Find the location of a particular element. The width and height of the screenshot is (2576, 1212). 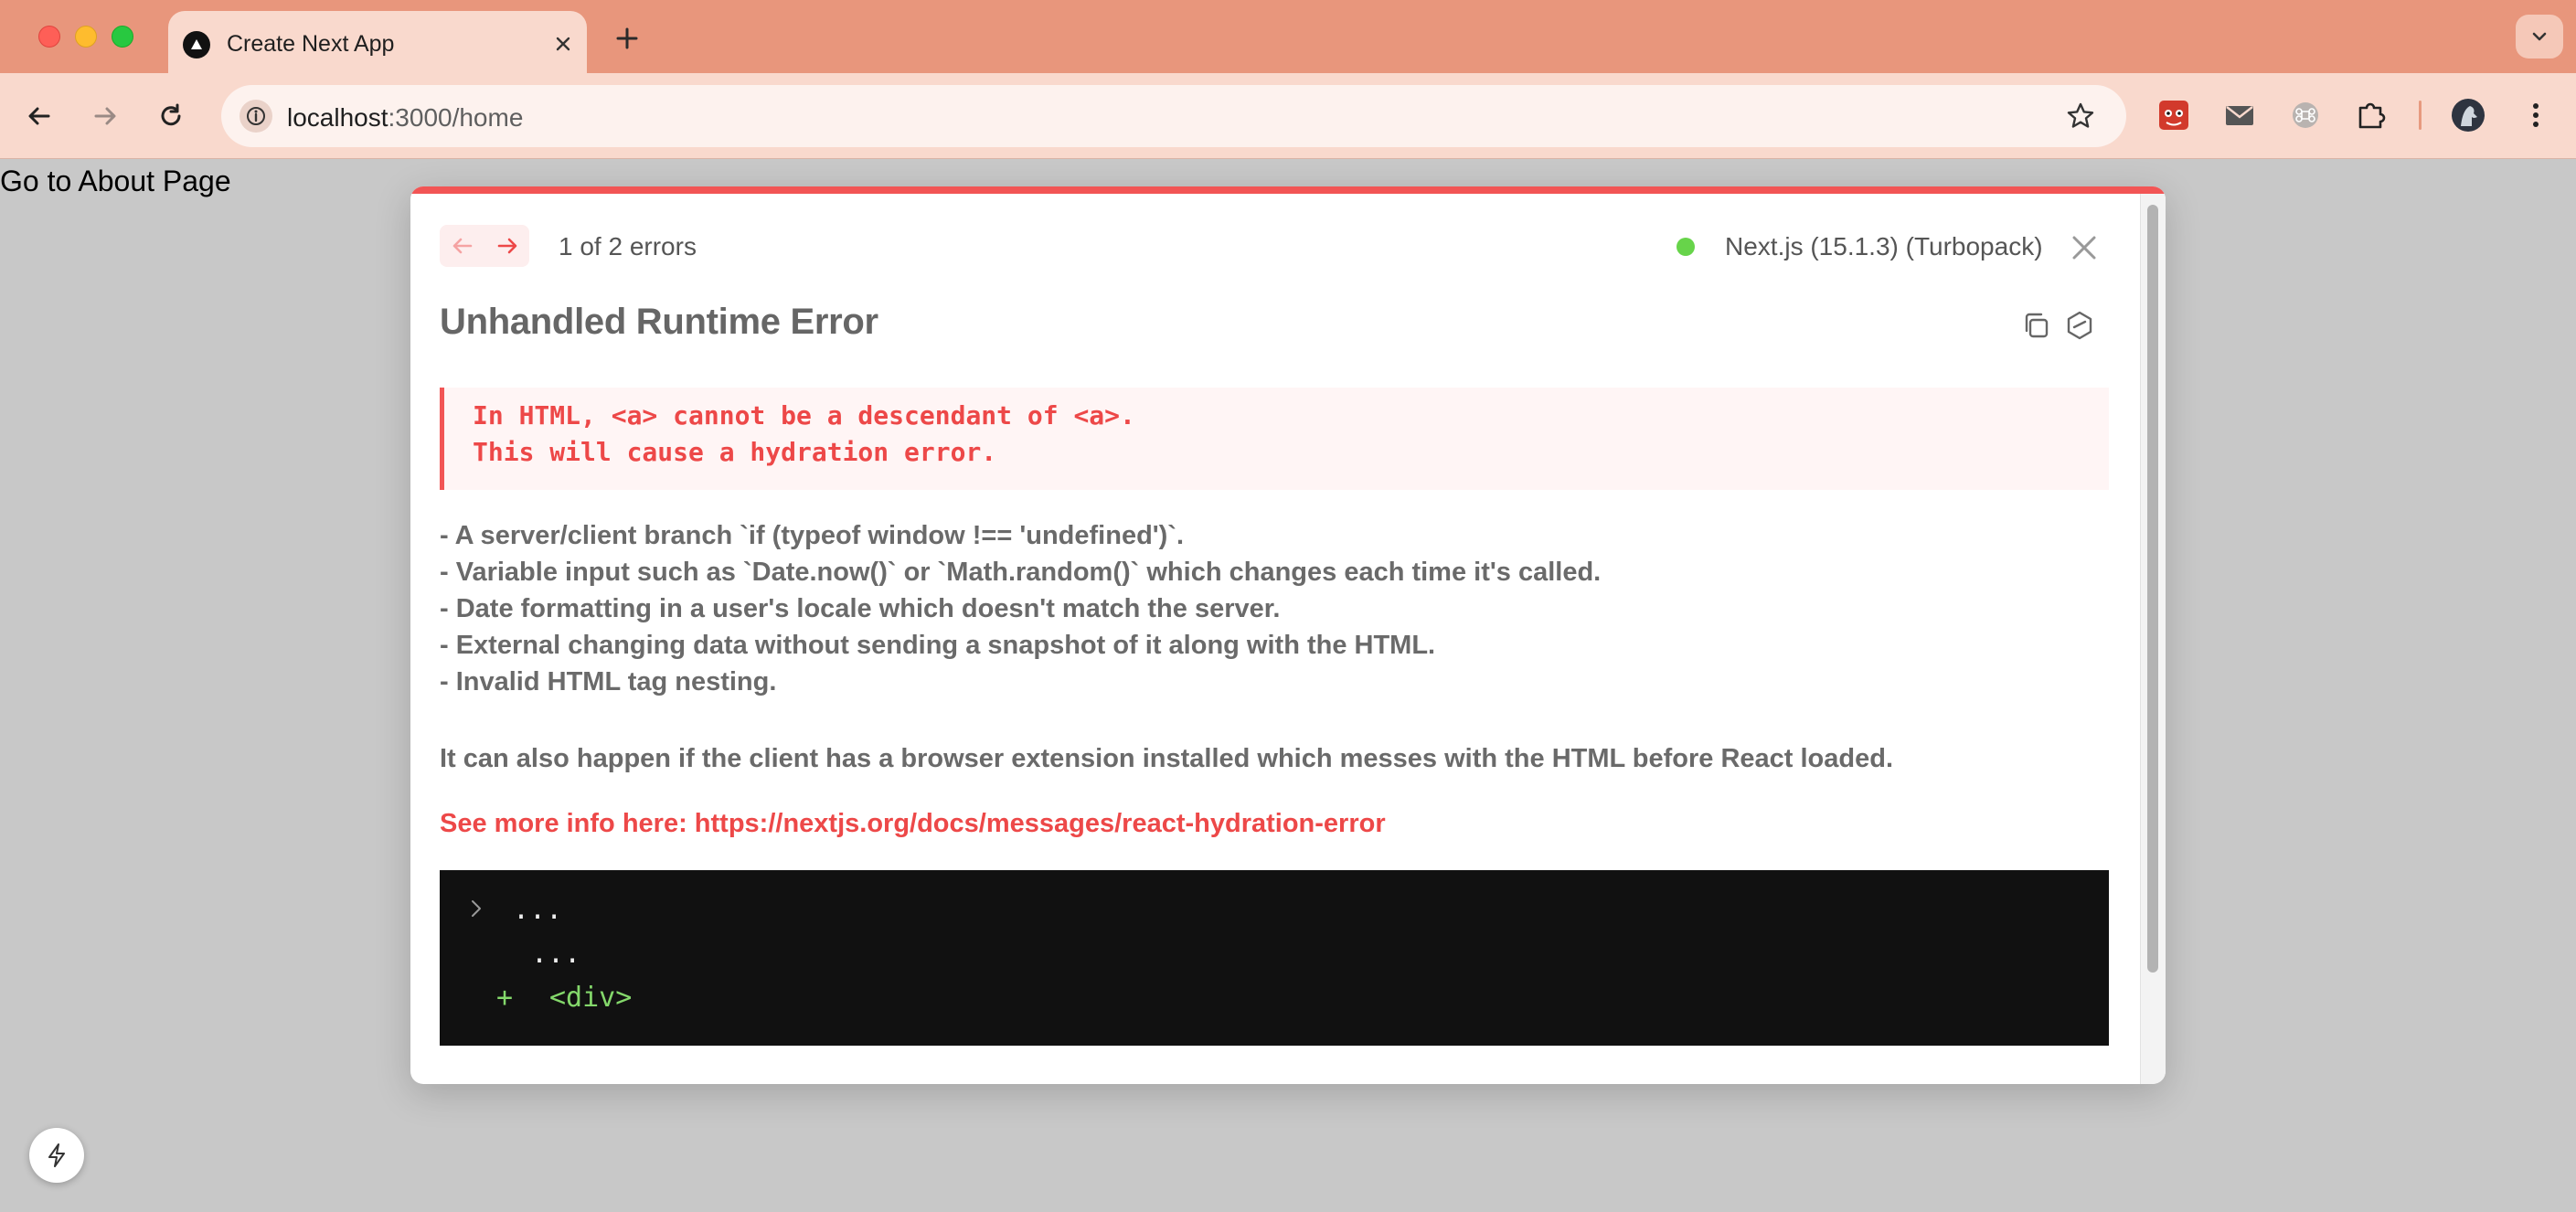

overlay-scrollbar is located at coordinates (2153, 639).